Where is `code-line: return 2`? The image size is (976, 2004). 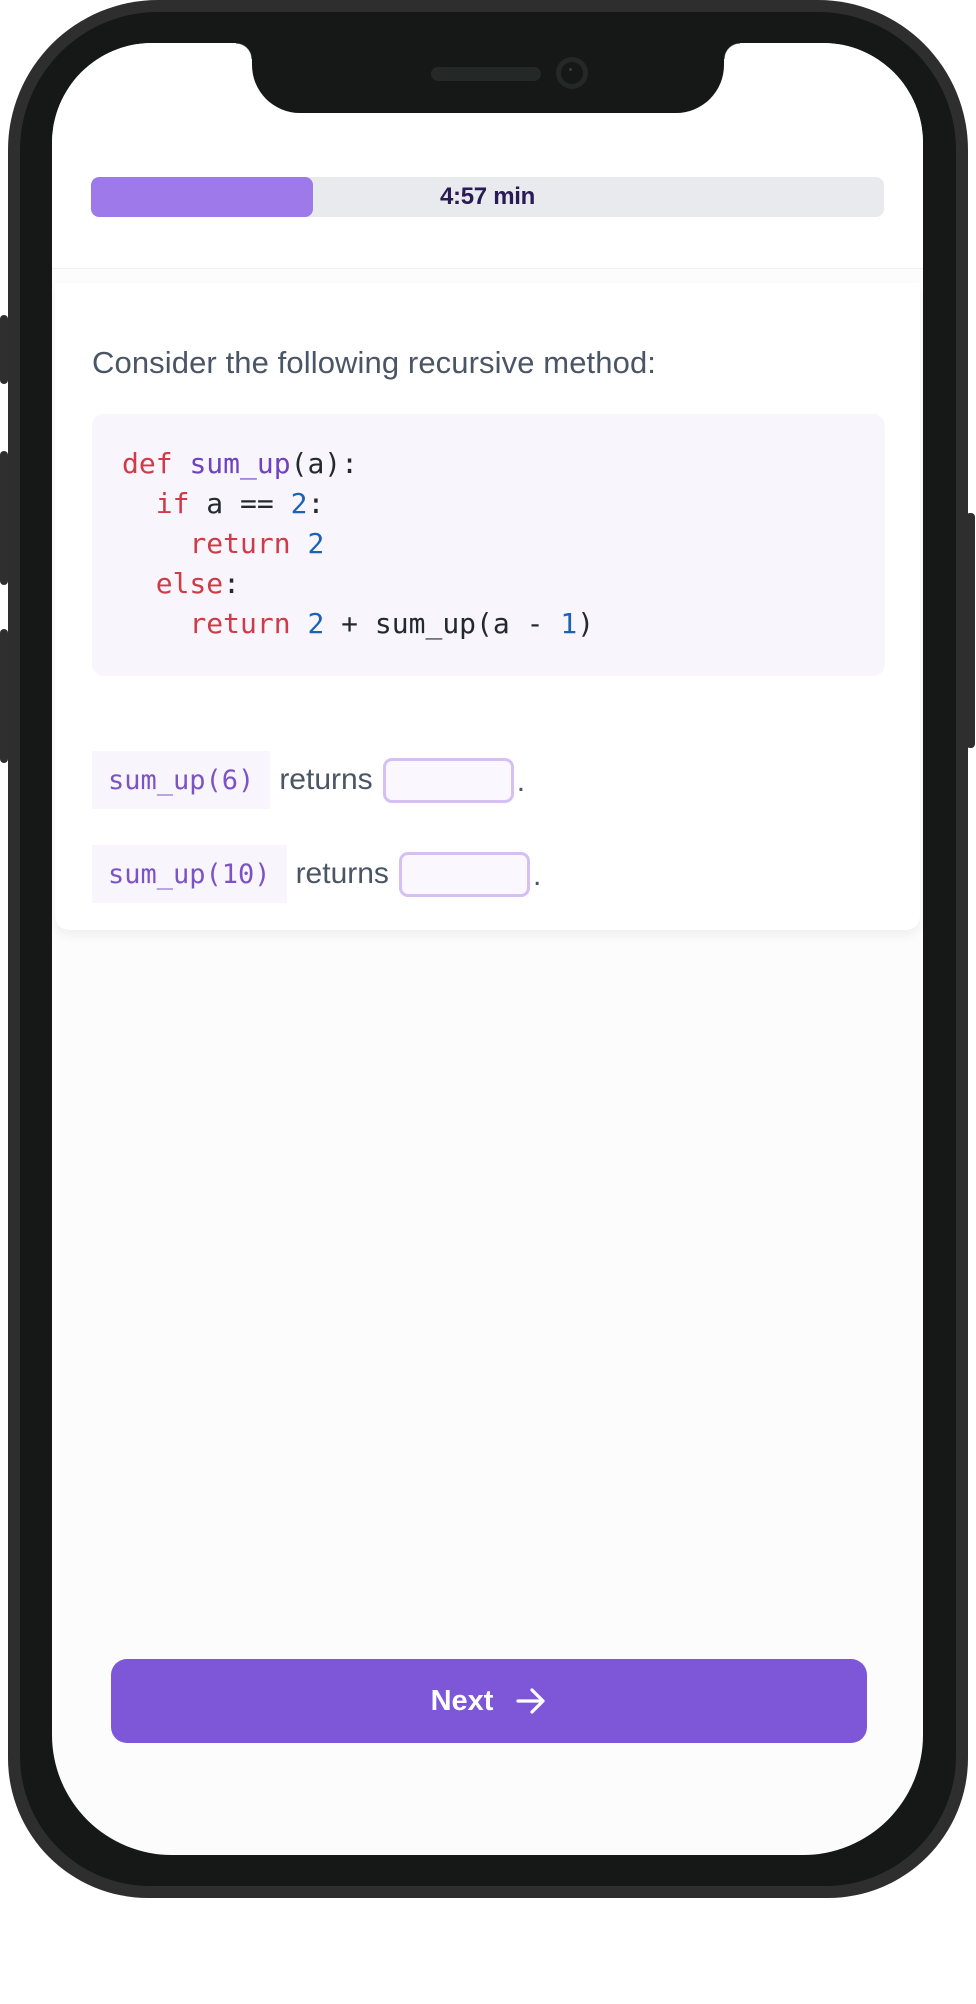 code-line: return 2 is located at coordinates (223, 543).